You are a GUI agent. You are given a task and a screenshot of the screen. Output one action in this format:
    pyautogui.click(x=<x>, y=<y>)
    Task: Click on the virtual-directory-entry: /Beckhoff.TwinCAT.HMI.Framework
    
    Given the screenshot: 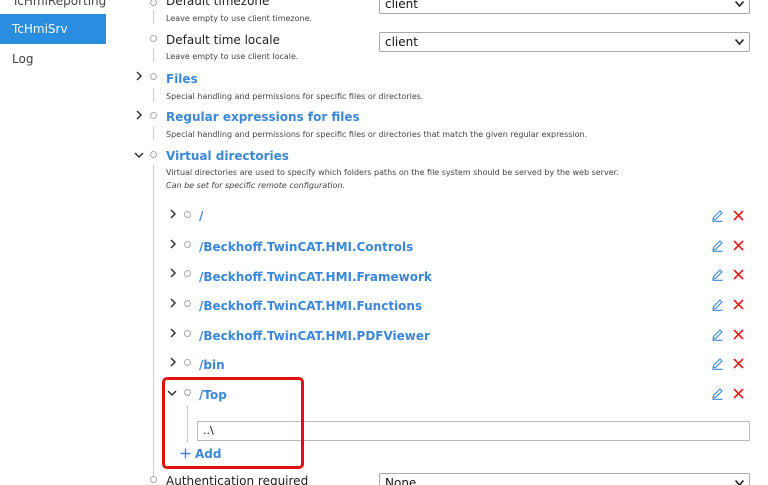 What is the action you would take?
    pyautogui.click(x=315, y=277)
    